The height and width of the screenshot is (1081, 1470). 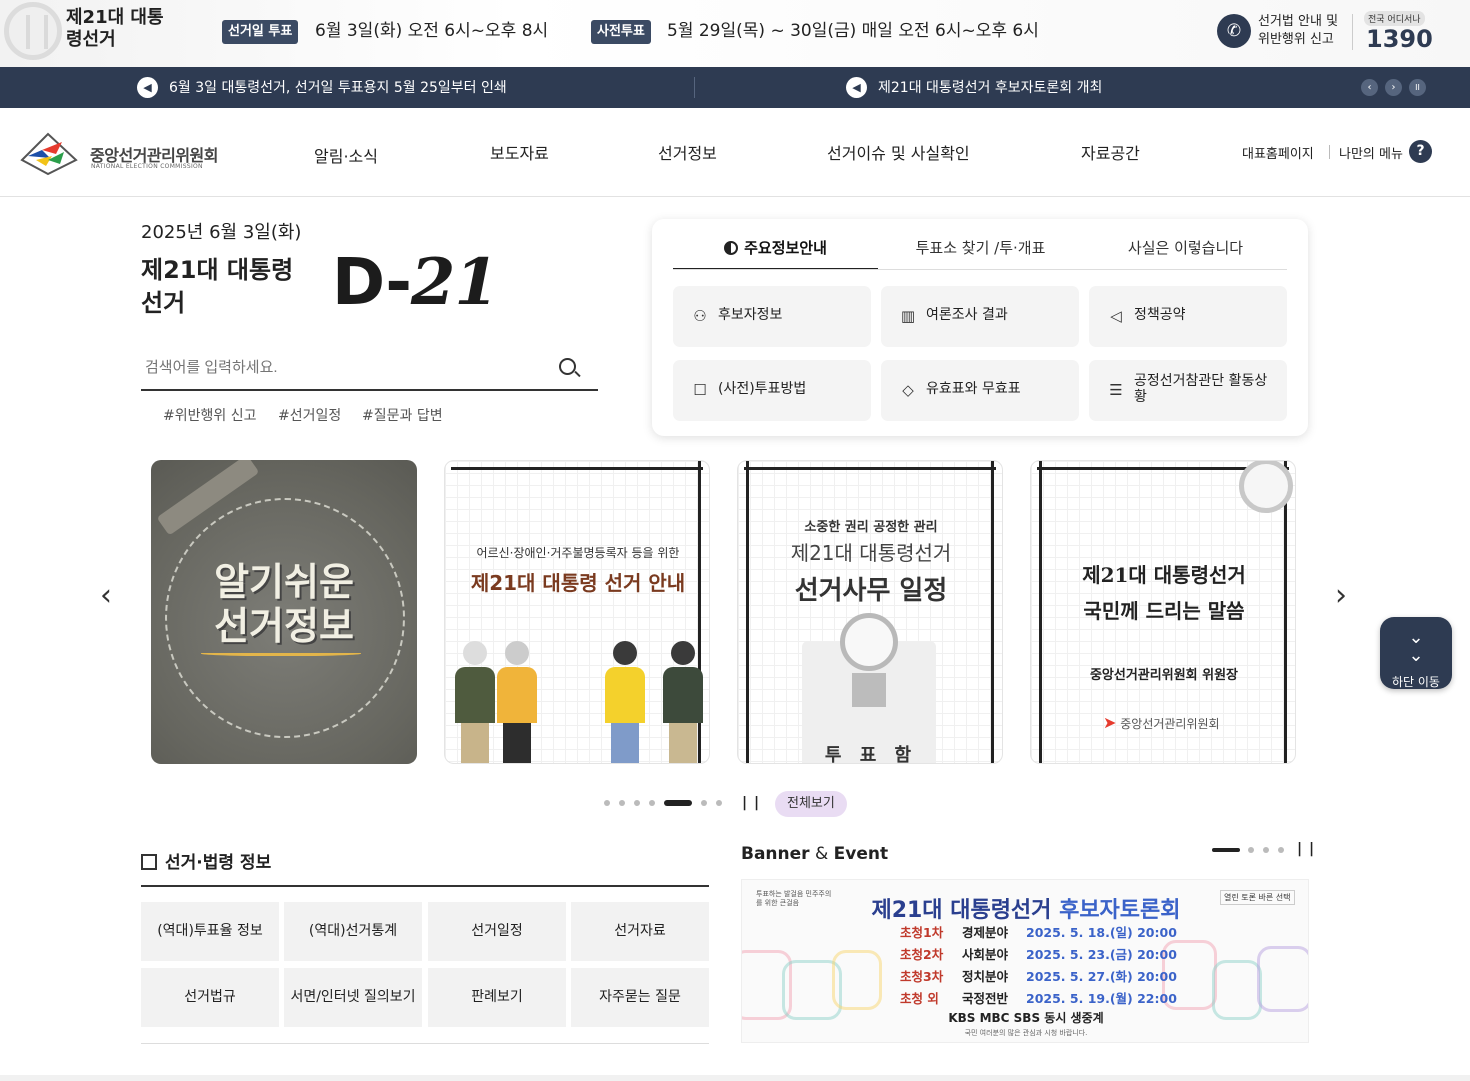 What do you see at coordinates (309, 415) in the screenshot?
I see `tag-election-schedule: #선거일정` at bounding box center [309, 415].